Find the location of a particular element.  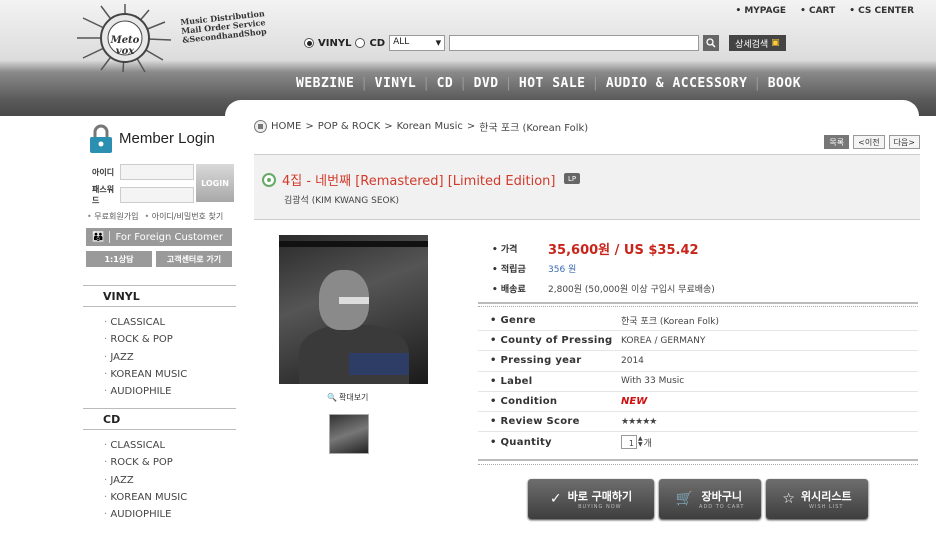

advanced-search-label: 상세검색 is located at coordinates (752, 44).